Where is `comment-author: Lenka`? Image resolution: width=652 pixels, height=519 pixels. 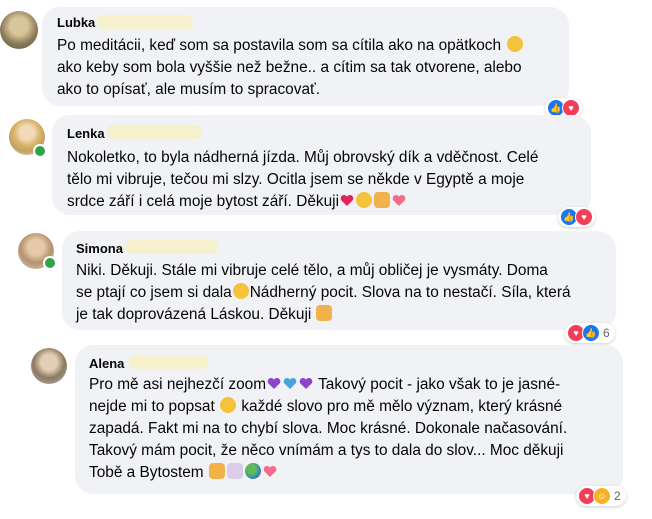
comment-author: Lenka is located at coordinates (86, 133).